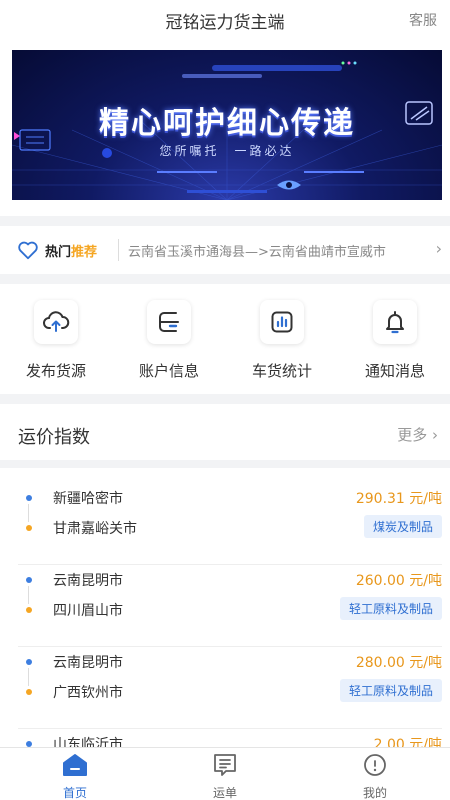 The width and height of the screenshot is (450, 800). Describe the element at coordinates (225, 524) in the screenshot. I see `price-row: 新疆哈密市 甘肃嘉峪关市 290.31 元/吨 煤炭及制品` at that location.